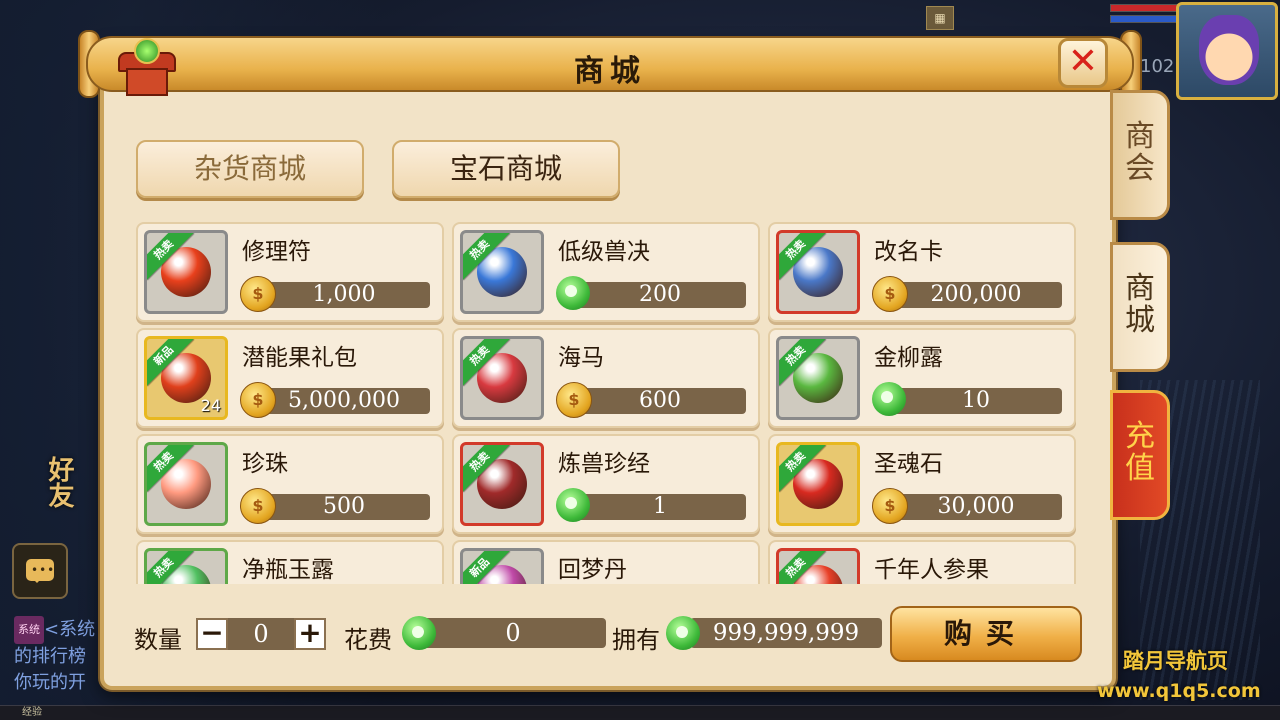  Describe the element at coordinates (940, 18) in the screenshot. I see `hud-corner-icon: ▦` at that location.